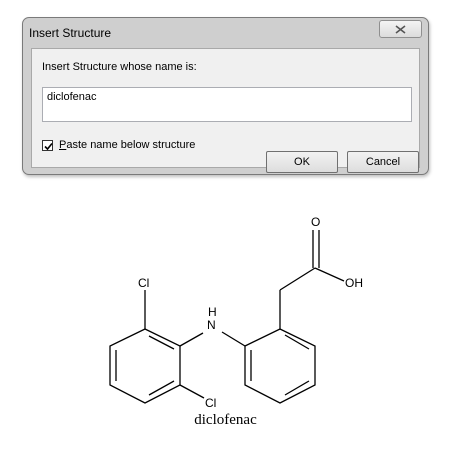 The width and height of the screenshot is (451, 462). Describe the element at coordinates (297, 279) in the screenshot. I see `bond-ch2-c` at that location.